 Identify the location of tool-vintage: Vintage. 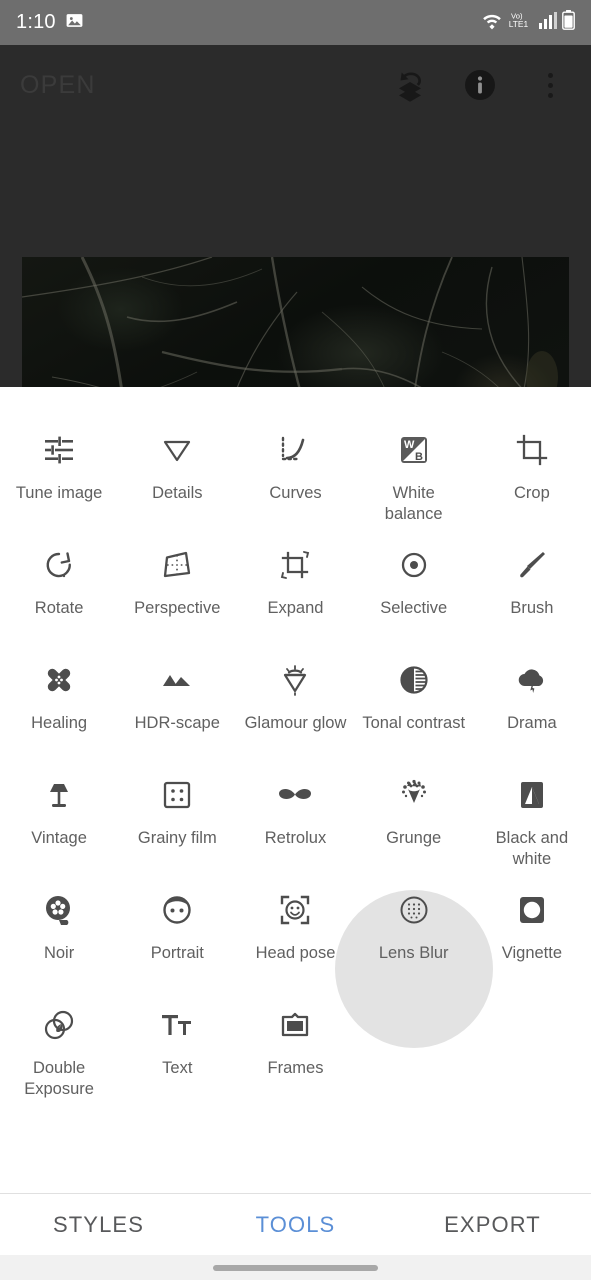
(59, 815).